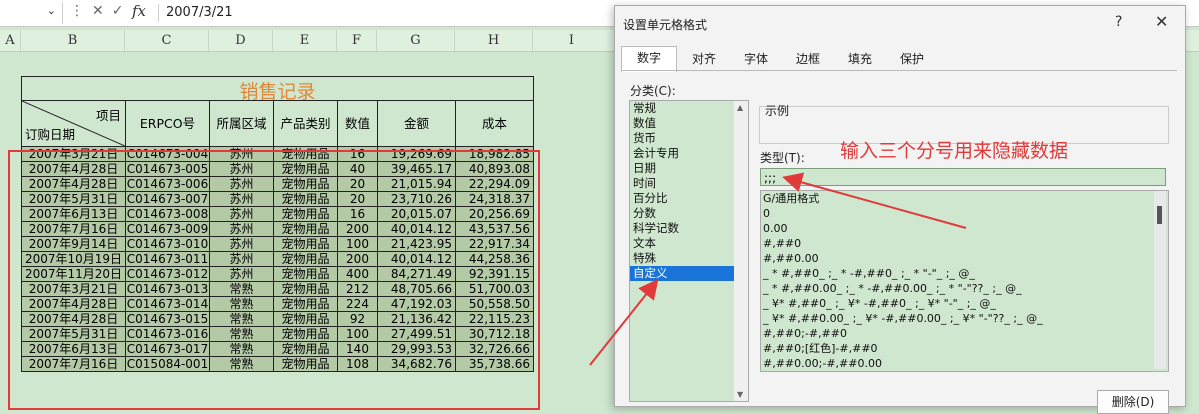  Describe the element at coordinates (494, 40) in the screenshot. I see `col-h: H` at that location.